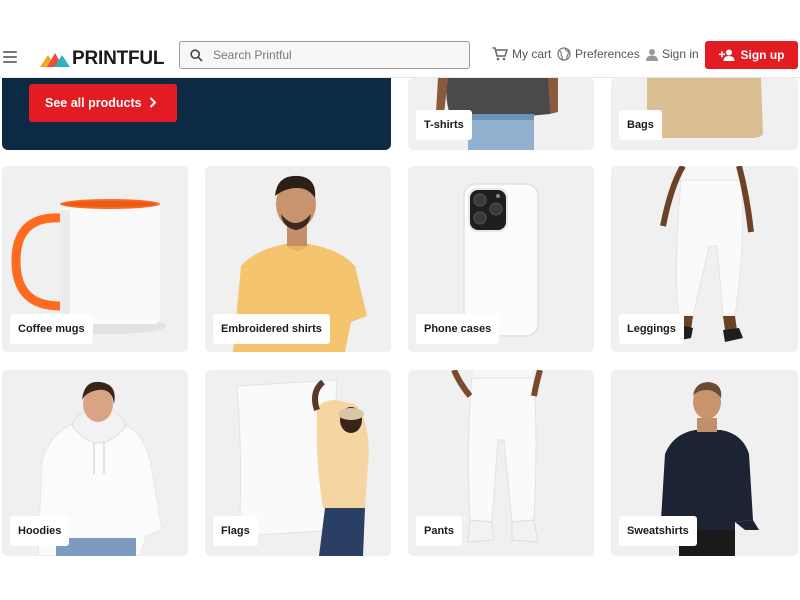 This screenshot has height=600, width=800. I want to click on product-label: Flags, so click(235, 531).